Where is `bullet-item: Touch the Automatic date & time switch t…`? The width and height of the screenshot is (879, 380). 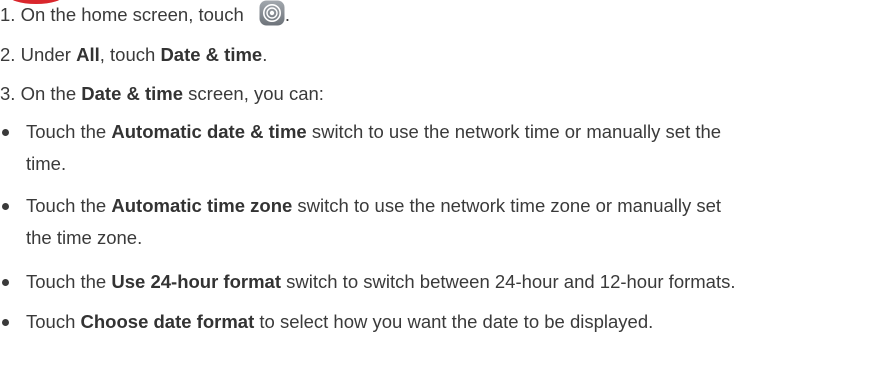 bullet-item: Touch the Automatic date & time switch t… is located at coordinates (373, 132).